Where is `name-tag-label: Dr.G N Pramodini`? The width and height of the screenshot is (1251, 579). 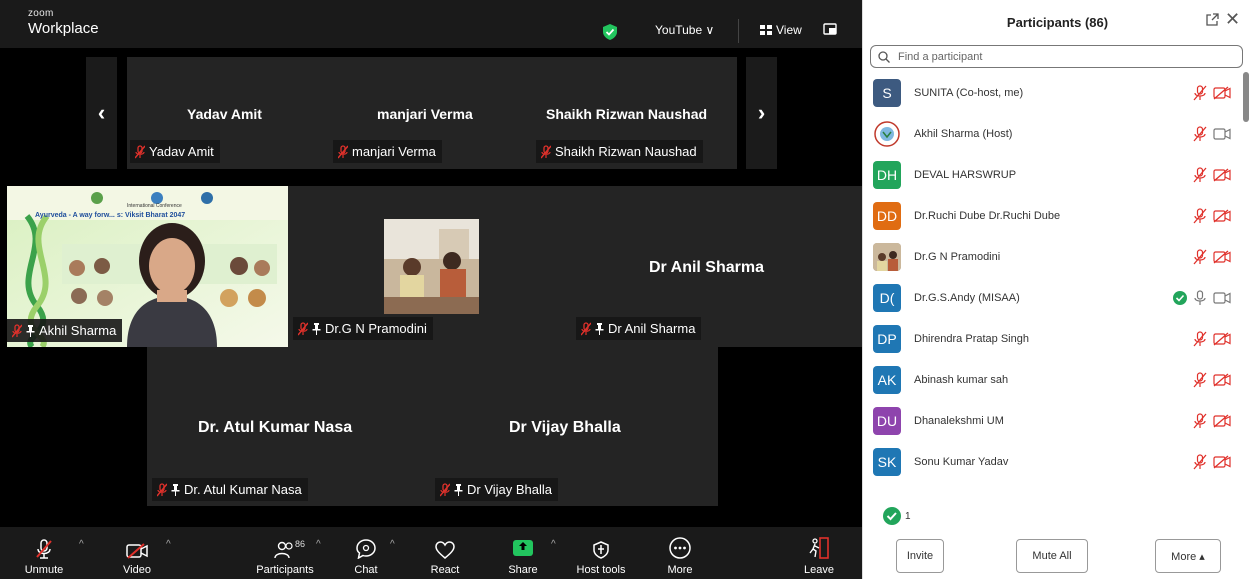
name-tag-label: Dr.G N Pramodini is located at coordinates (376, 328).